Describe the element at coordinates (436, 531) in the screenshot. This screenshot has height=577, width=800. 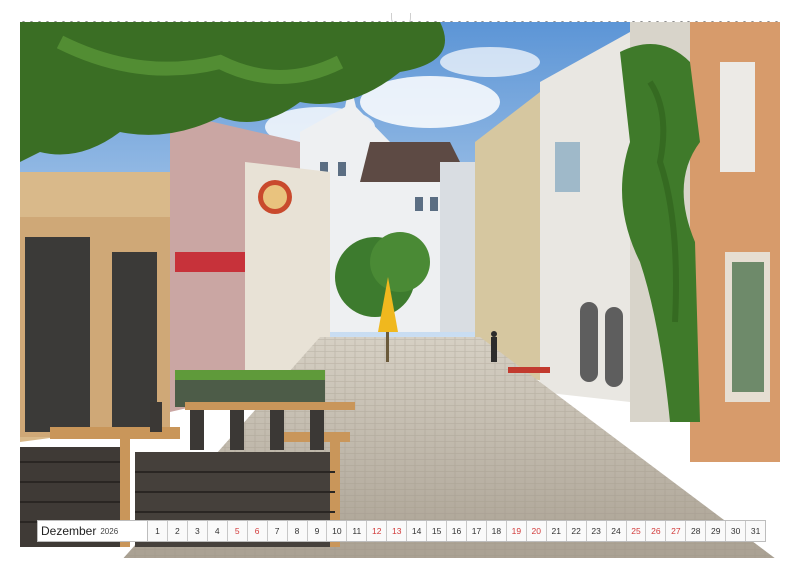
I see `calendar-day-cell: 15` at that location.